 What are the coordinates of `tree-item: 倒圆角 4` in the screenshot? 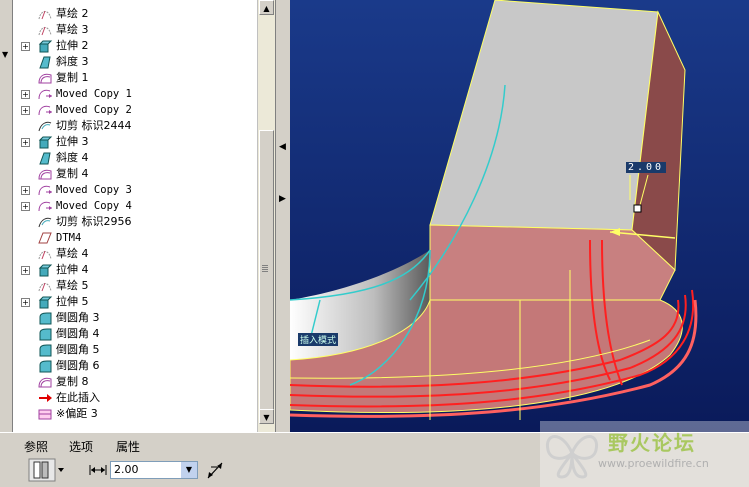 It's located at (135, 334).